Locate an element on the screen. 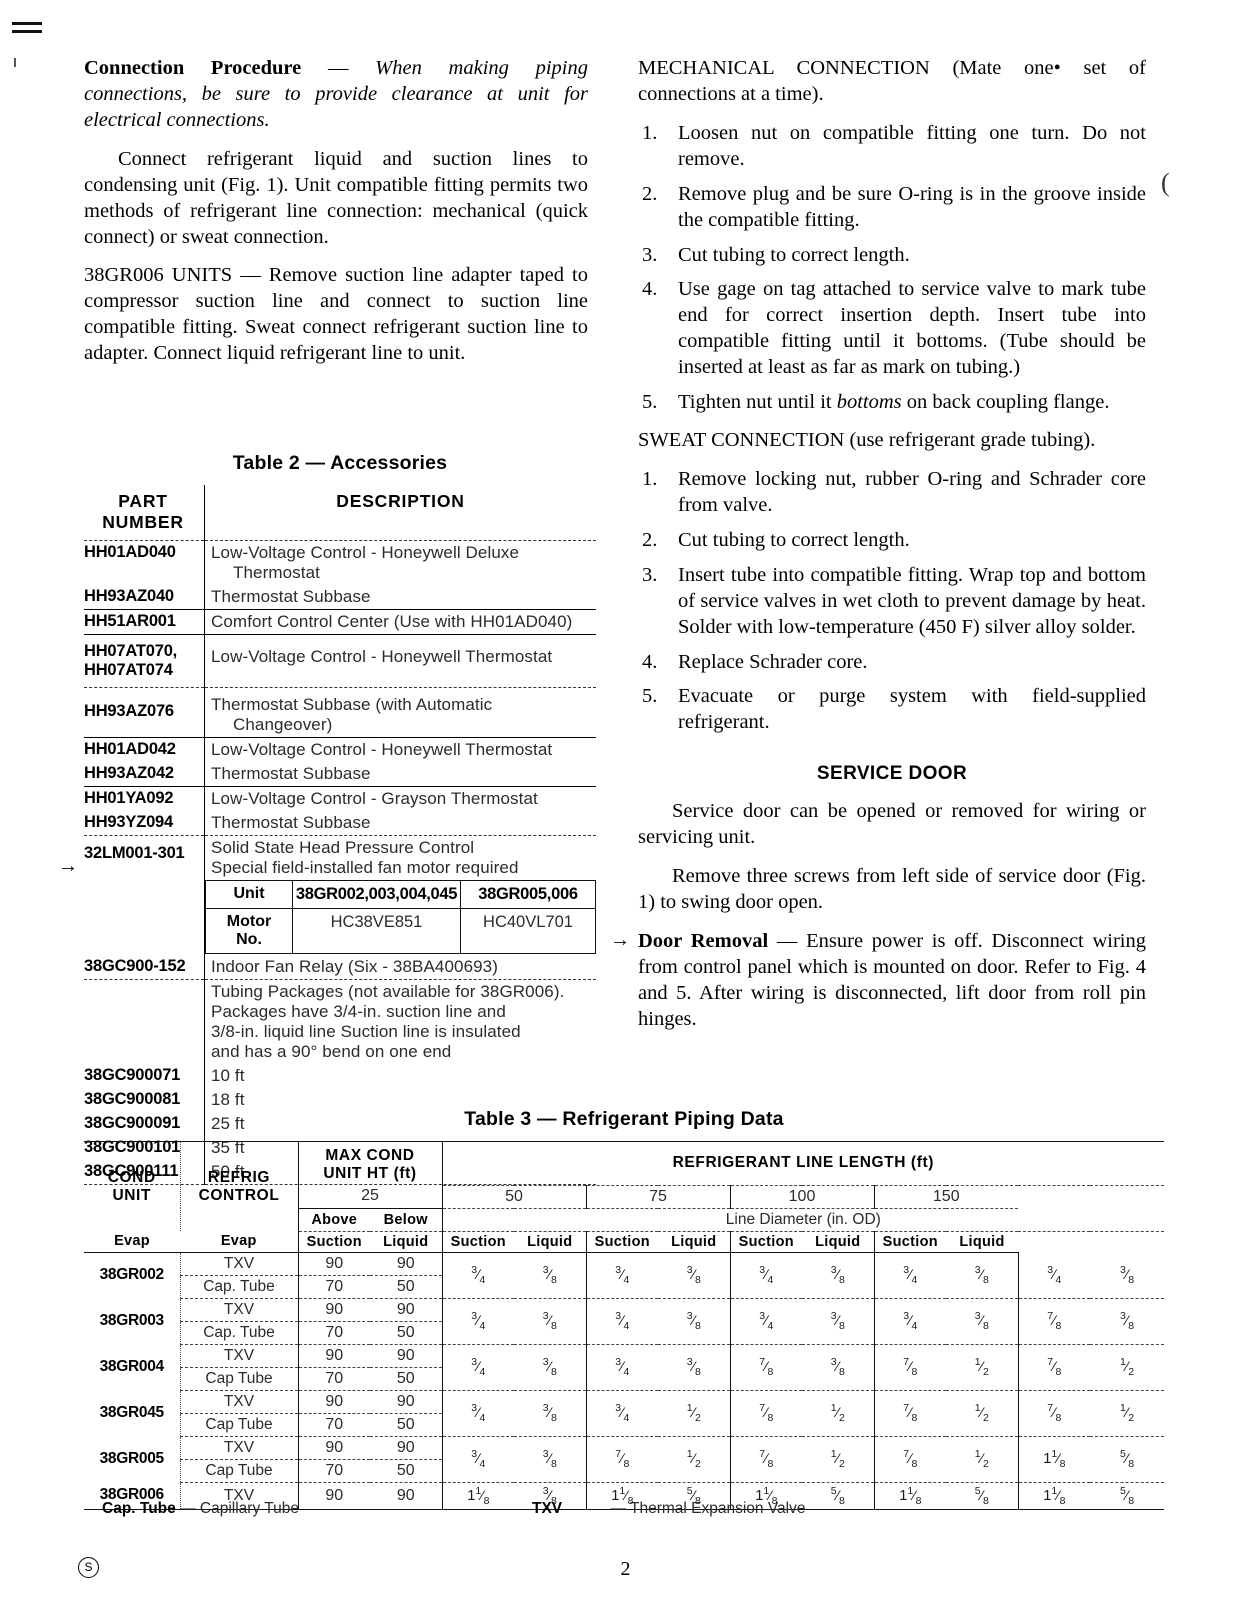 The height and width of the screenshot is (1617, 1251). table-row: HH93YZ094 Thermostat Subbase is located at coordinates (340, 823).